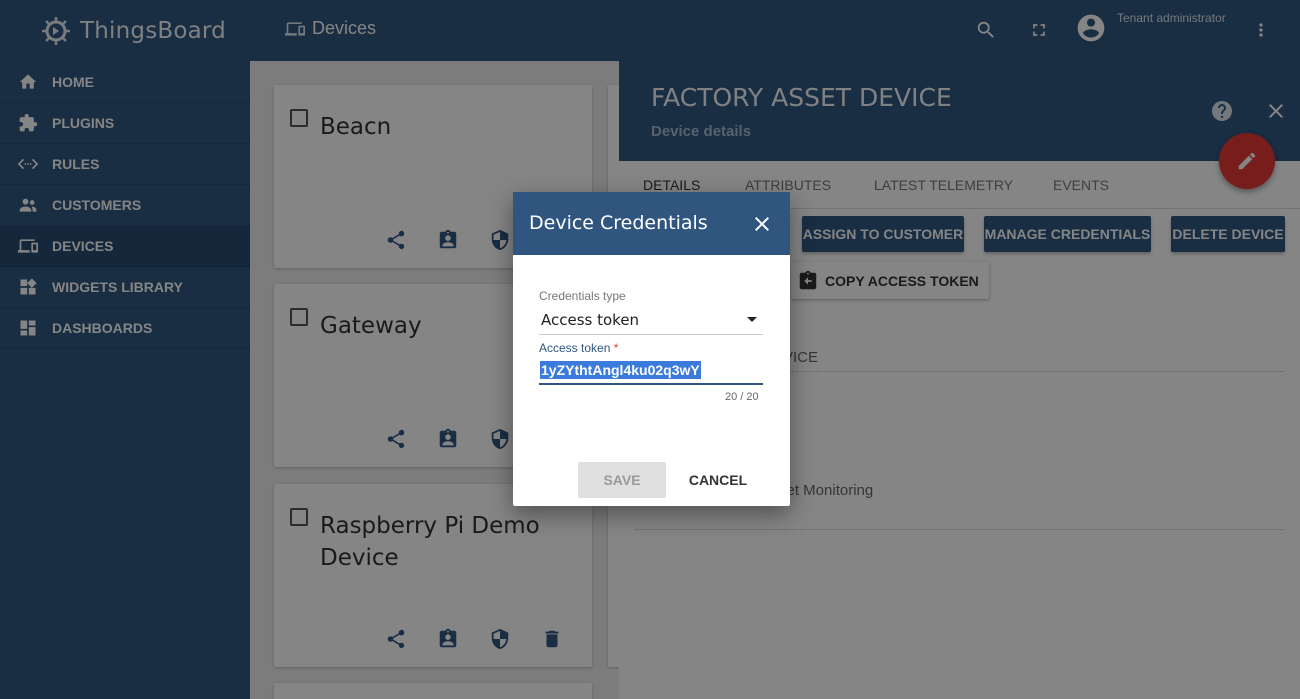 This screenshot has width=1300, height=699. I want to click on access-token-value: 1yZYthtAngl4ku02q3wY, so click(620, 370).